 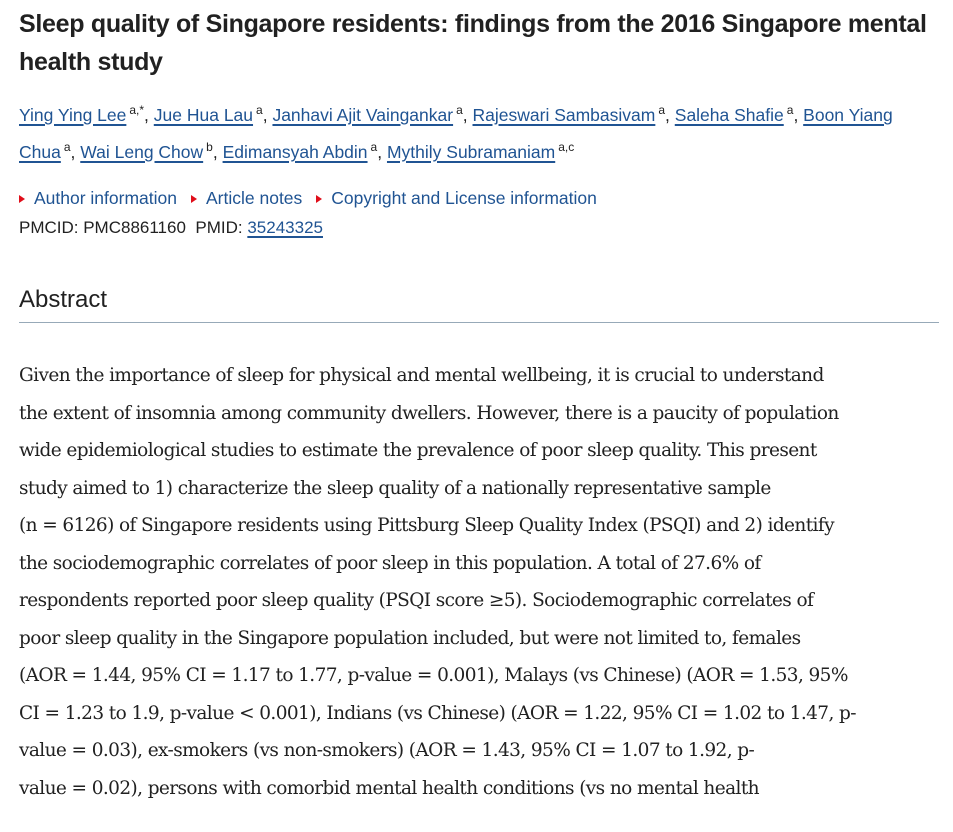 I want to click on author-link: Mythily Subramaniam, so click(x=471, y=152).